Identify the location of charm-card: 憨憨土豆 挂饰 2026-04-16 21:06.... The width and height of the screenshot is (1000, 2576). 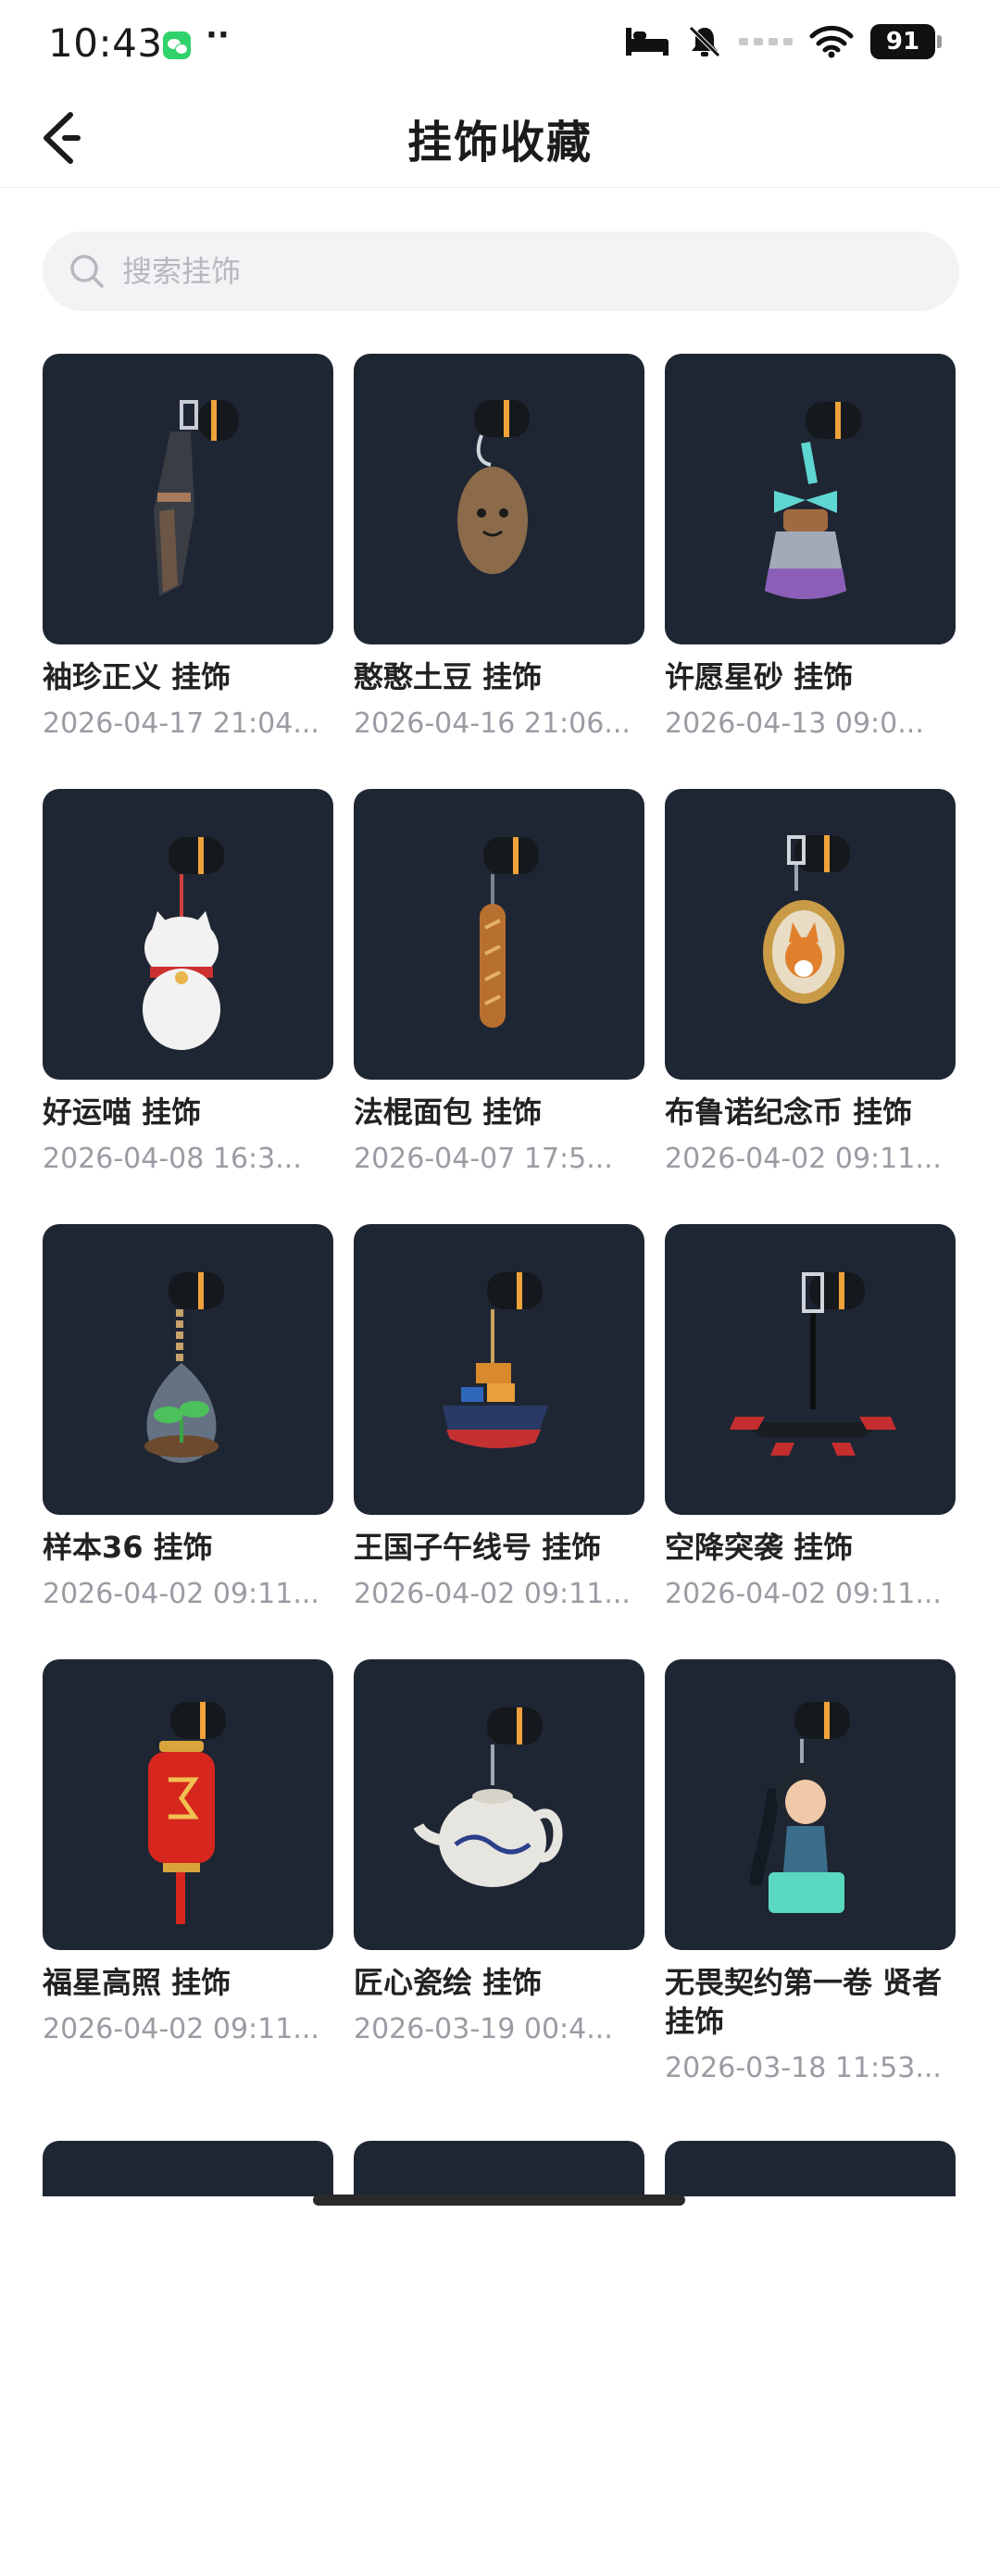
(499, 571).